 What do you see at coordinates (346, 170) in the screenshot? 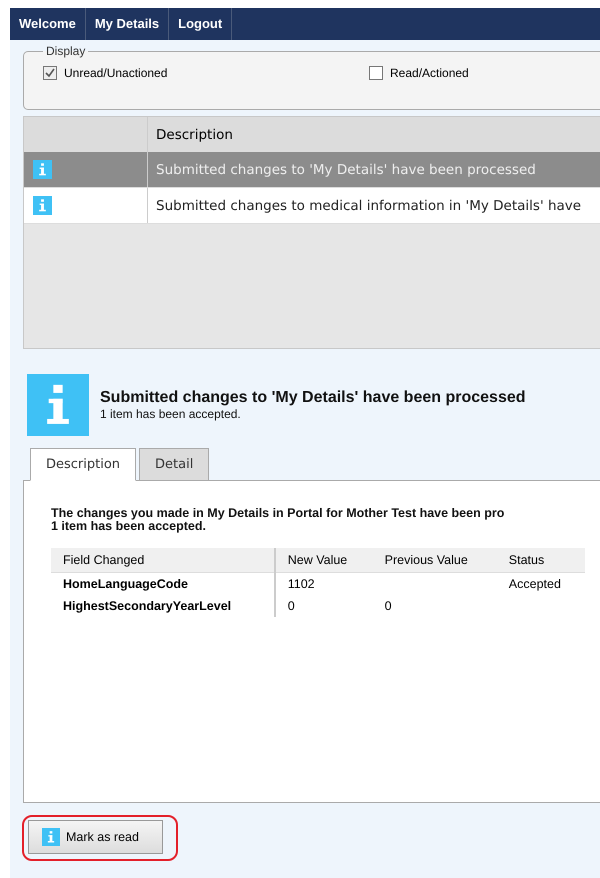
I see `message-text: Submitted changes to 'My Details' have been processed` at bounding box center [346, 170].